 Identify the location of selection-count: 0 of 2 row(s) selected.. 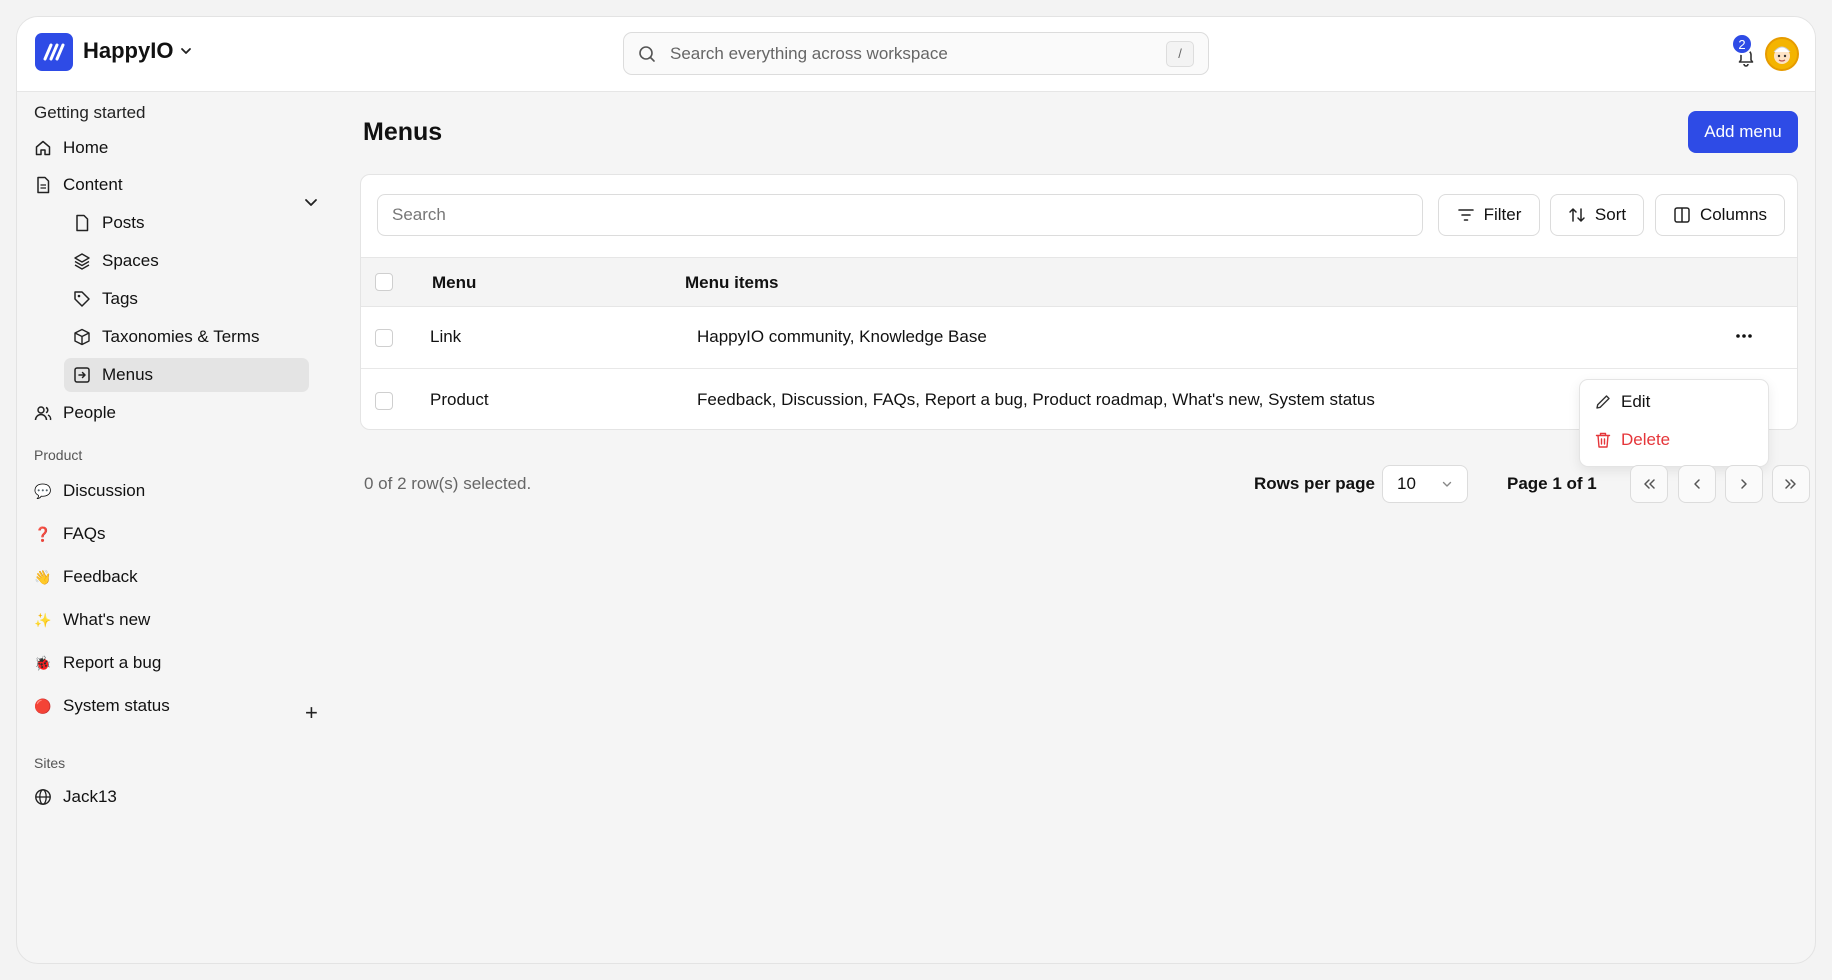
(448, 483).